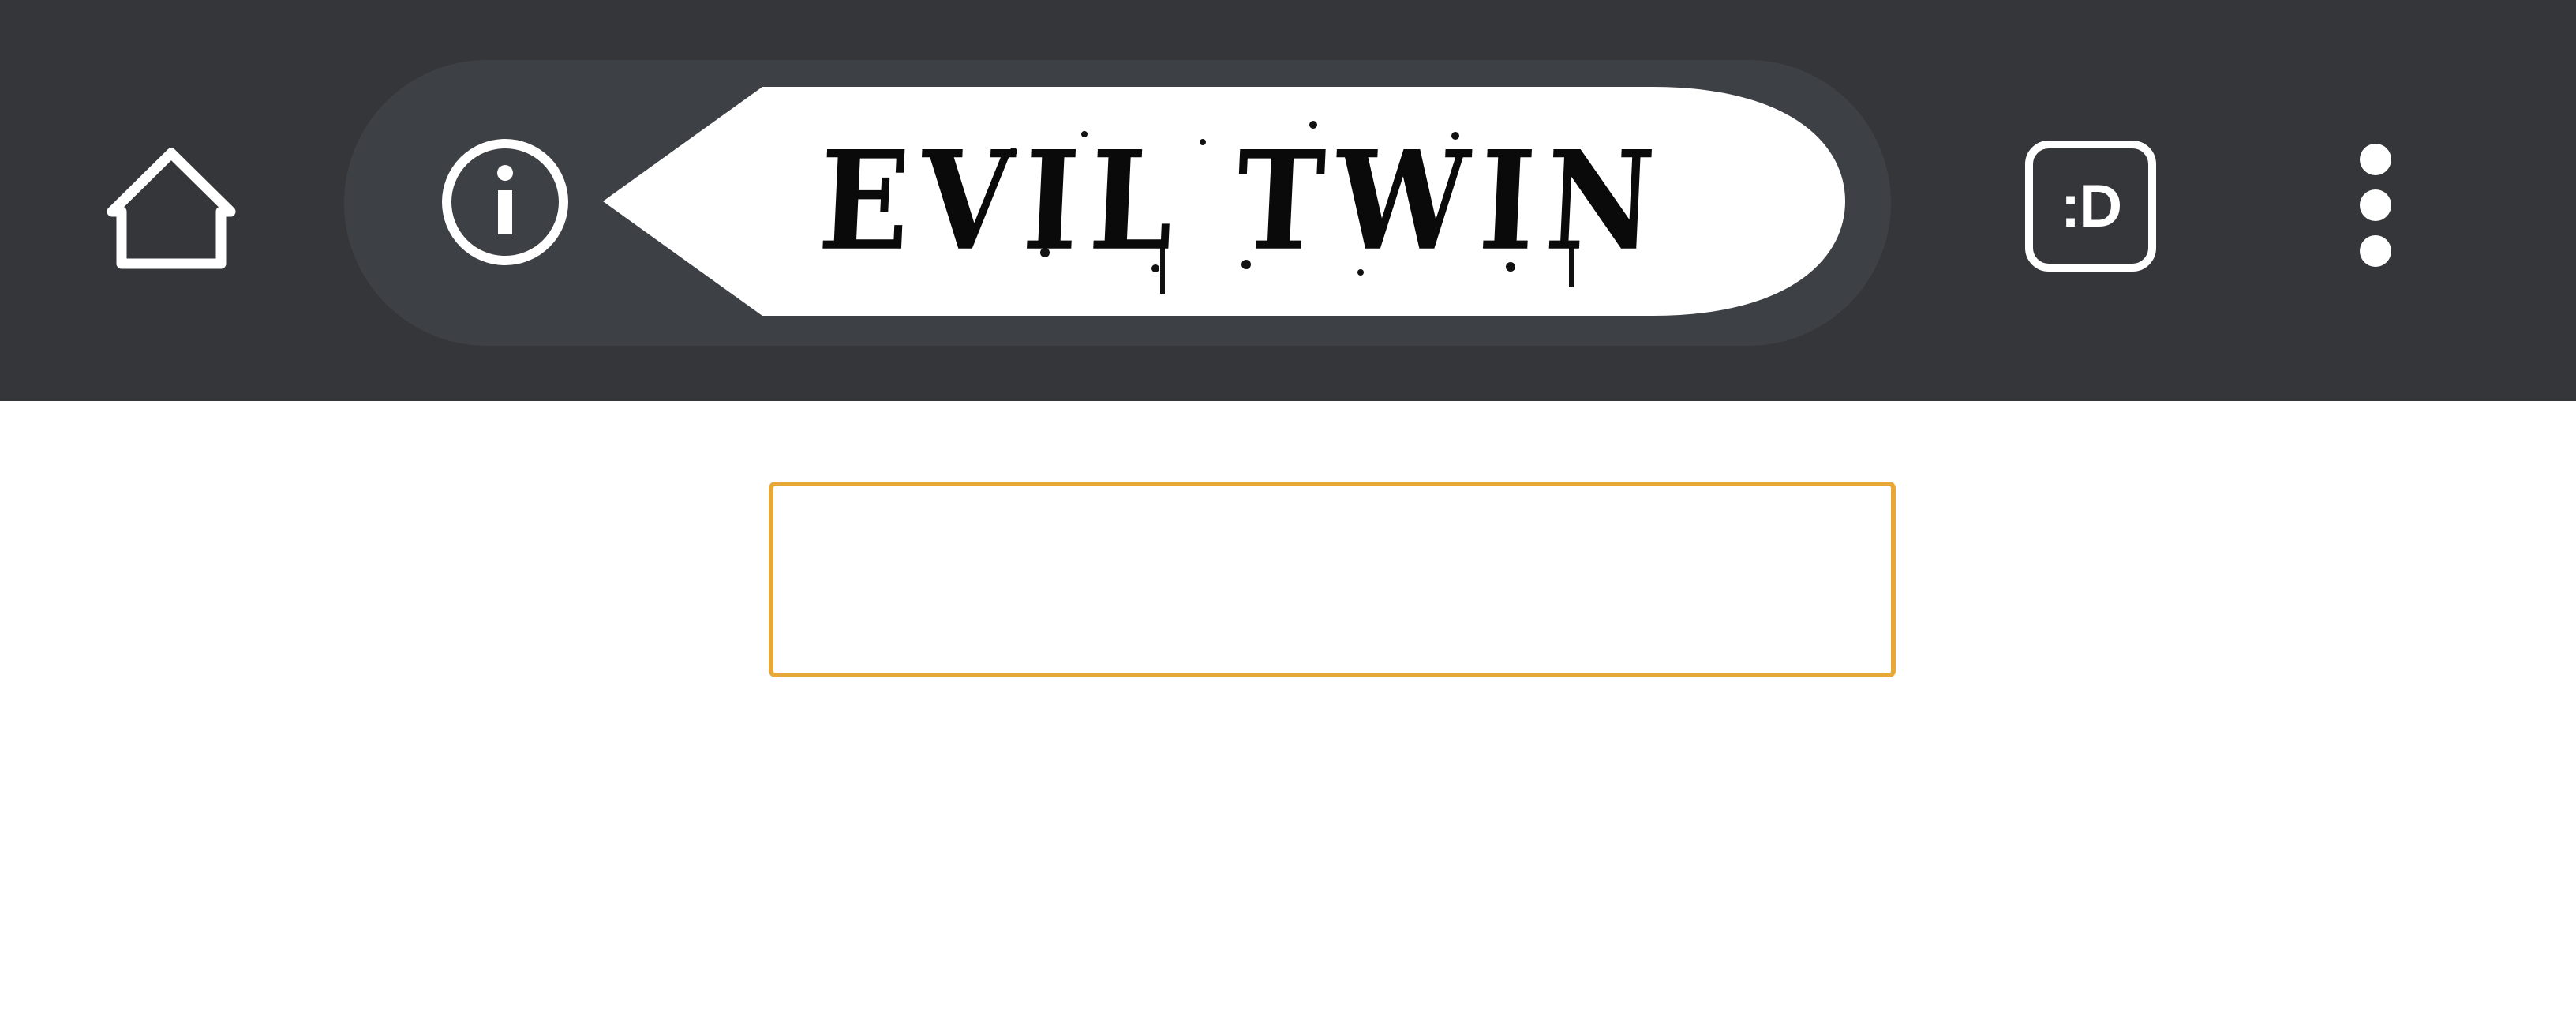  Describe the element at coordinates (1242, 201) in the screenshot. I see `evil-twin-logo: EVIL TWIN` at that location.